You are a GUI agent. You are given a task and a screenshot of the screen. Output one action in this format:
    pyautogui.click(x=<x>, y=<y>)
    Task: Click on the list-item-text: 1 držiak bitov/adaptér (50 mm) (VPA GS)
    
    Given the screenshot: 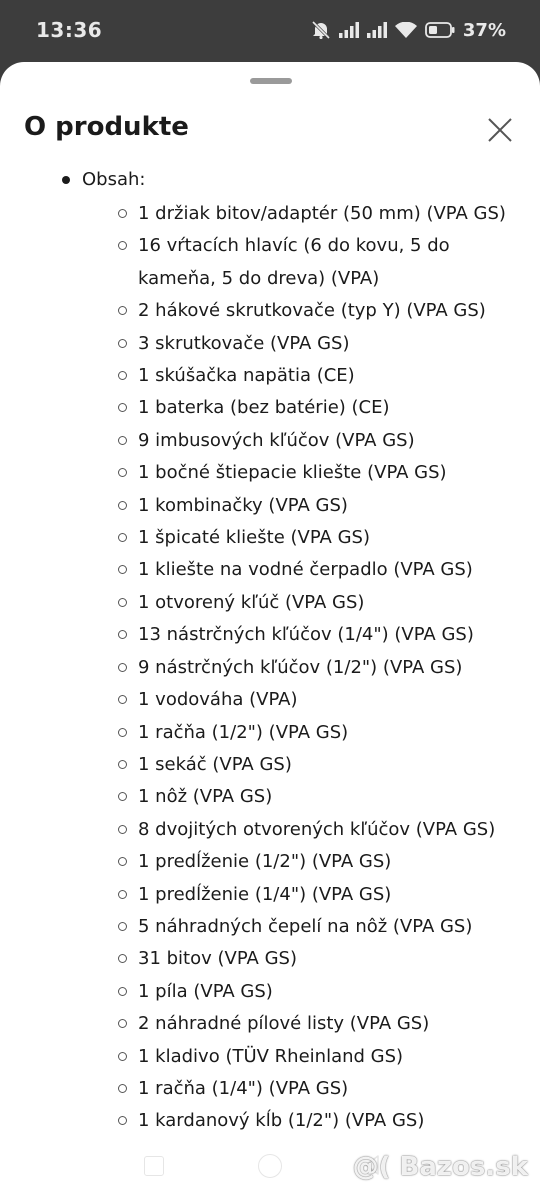 What is the action you would take?
    pyautogui.click(x=322, y=213)
    